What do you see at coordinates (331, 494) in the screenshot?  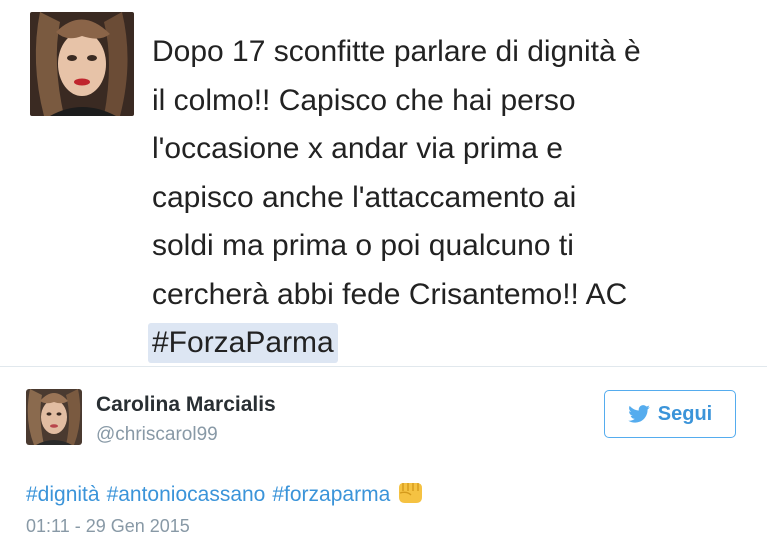 I see `hashtag-link: #forzaparma` at bounding box center [331, 494].